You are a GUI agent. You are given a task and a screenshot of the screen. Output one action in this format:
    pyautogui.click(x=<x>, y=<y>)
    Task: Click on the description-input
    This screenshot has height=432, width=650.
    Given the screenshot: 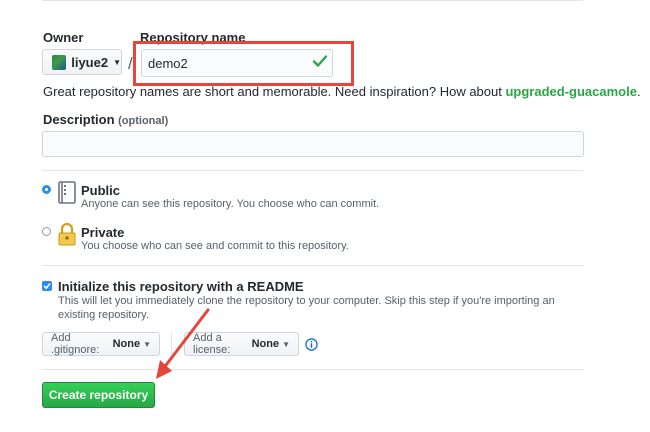 What is the action you would take?
    pyautogui.click(x=313, y=144)
    